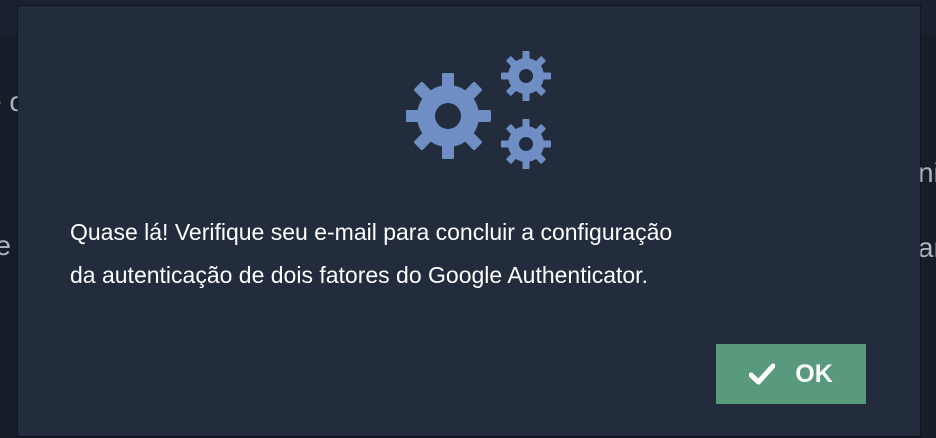 The height and width of the screenshot is (438, 936). Describe the element at coordinates (791, 374) in the screenshot. I see `ok-button: OK` at that location.